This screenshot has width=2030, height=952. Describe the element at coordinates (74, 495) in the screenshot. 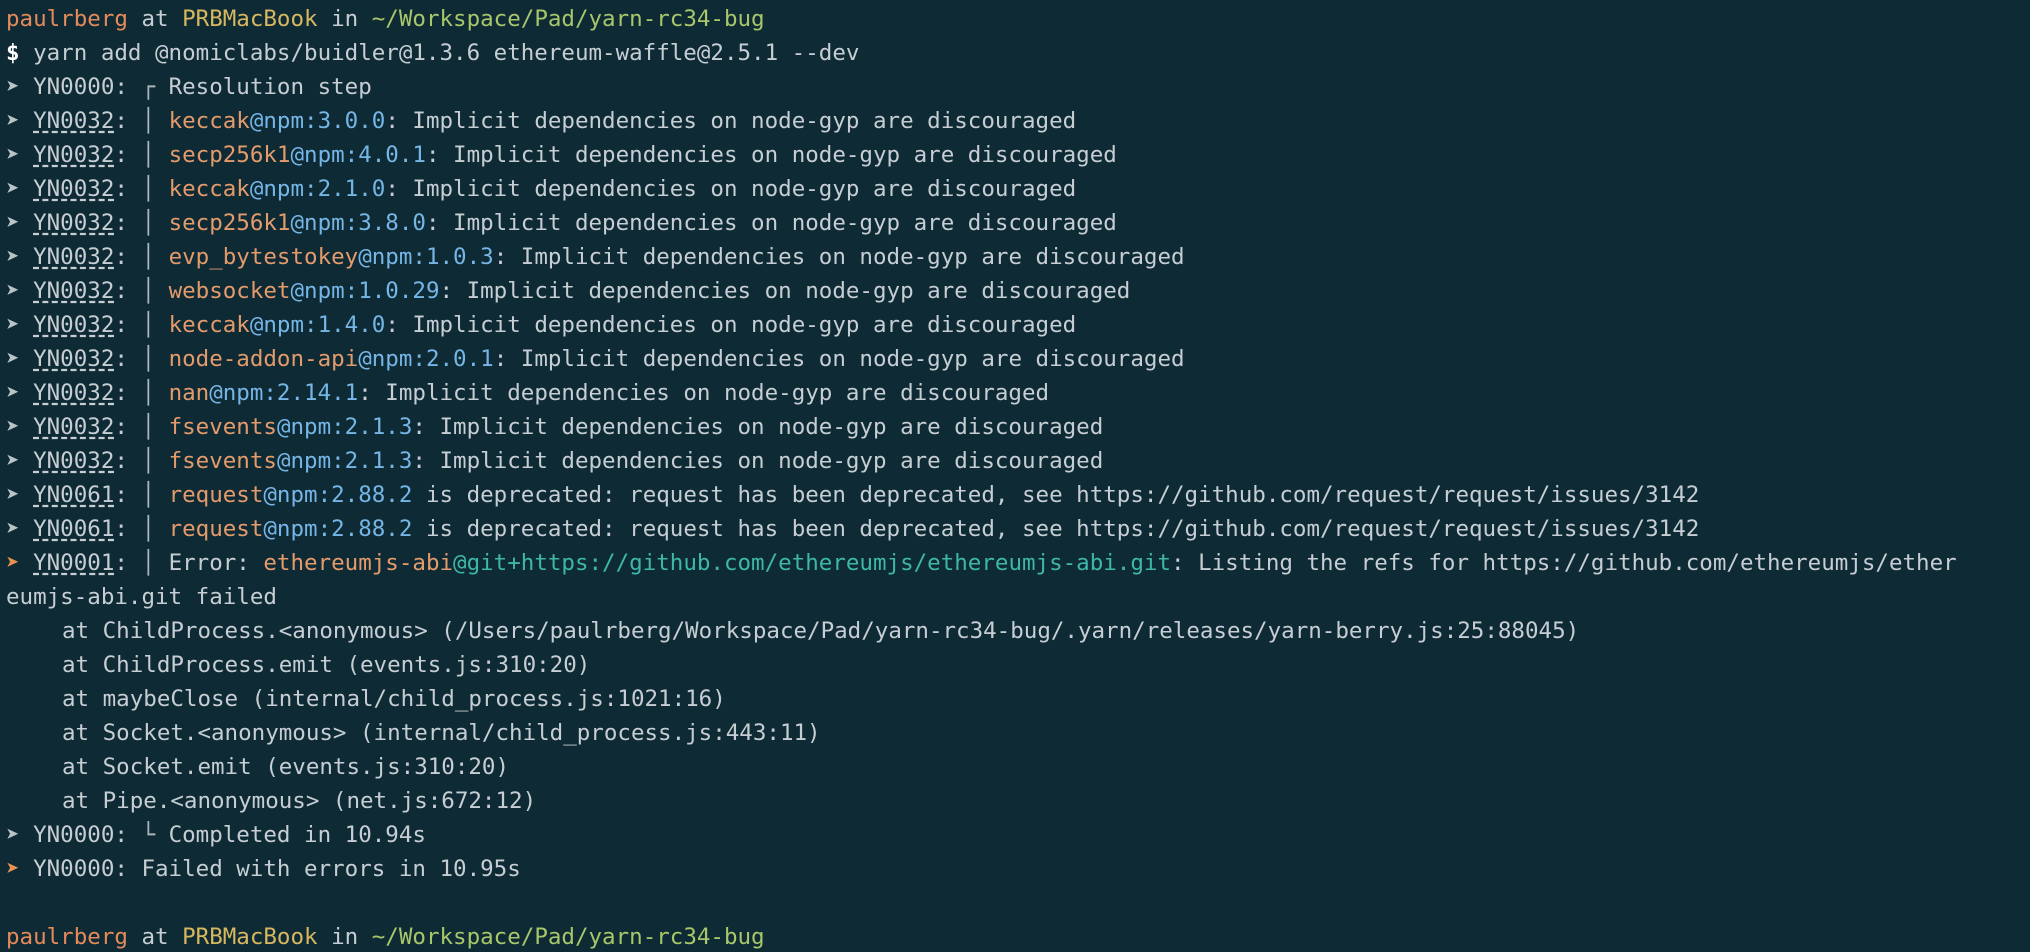

I see `message-code: YN0061` at that location.